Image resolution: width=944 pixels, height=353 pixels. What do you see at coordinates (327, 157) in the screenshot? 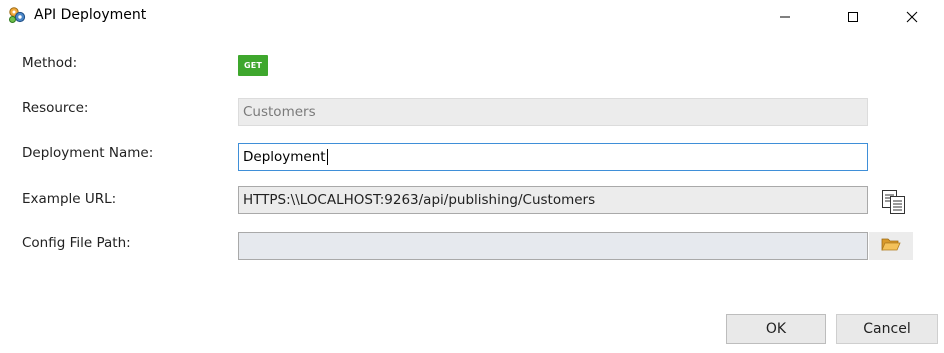
I see `text-caret` at bounding box center [327, 157].